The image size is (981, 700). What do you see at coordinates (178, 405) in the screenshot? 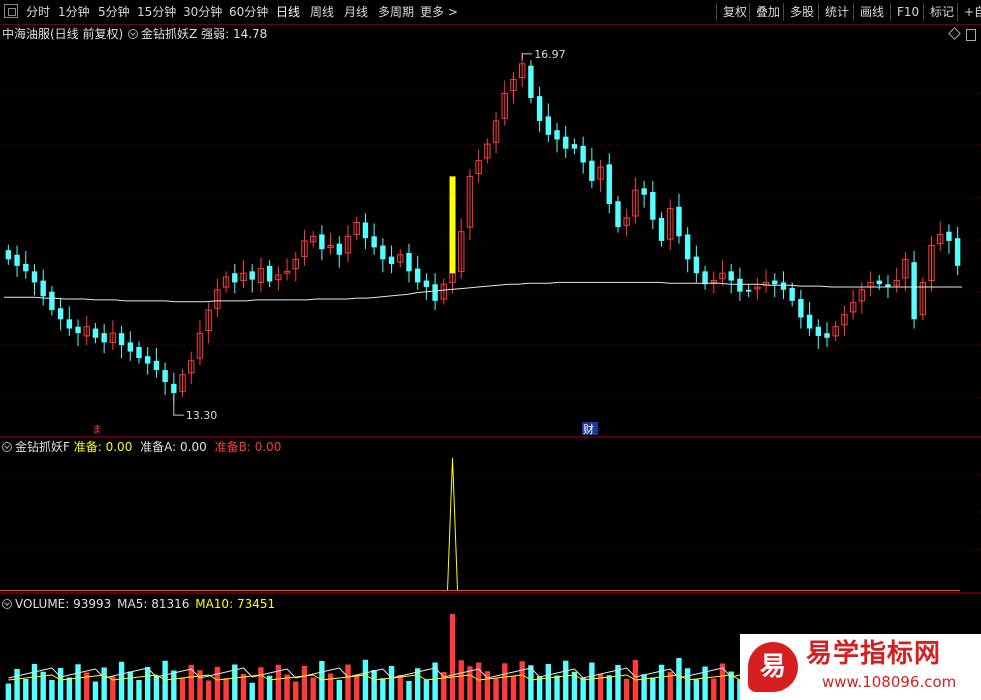
I see `low-marker-line` at bounding box center [178, 405].